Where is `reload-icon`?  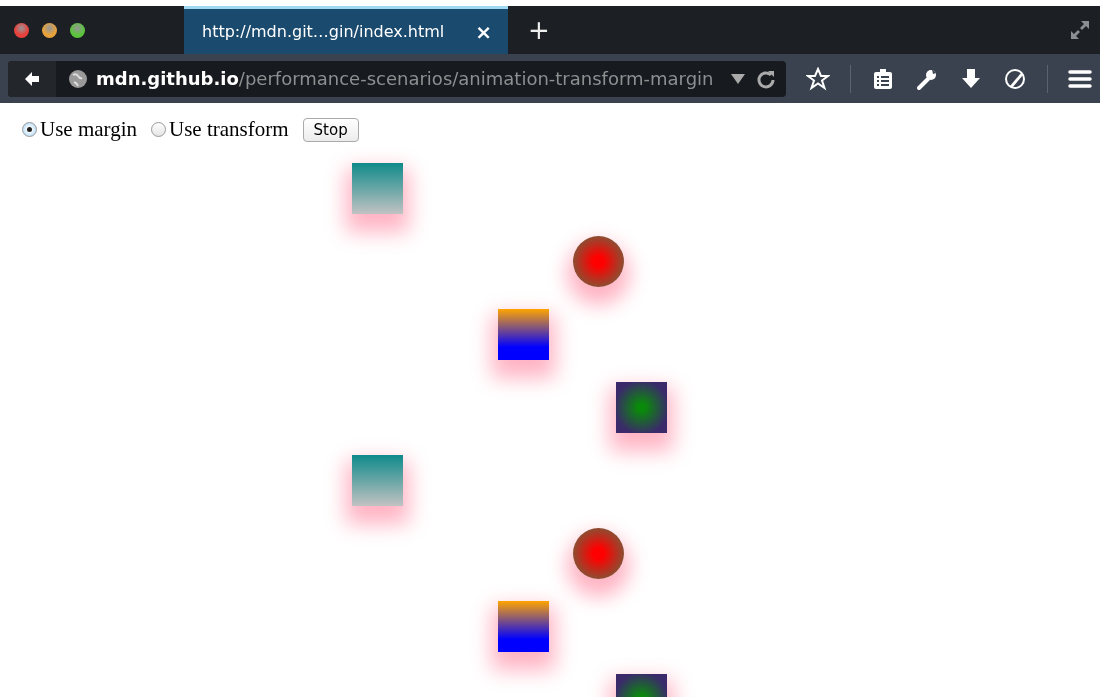 reload-icon is located at coordinates (766, 78).